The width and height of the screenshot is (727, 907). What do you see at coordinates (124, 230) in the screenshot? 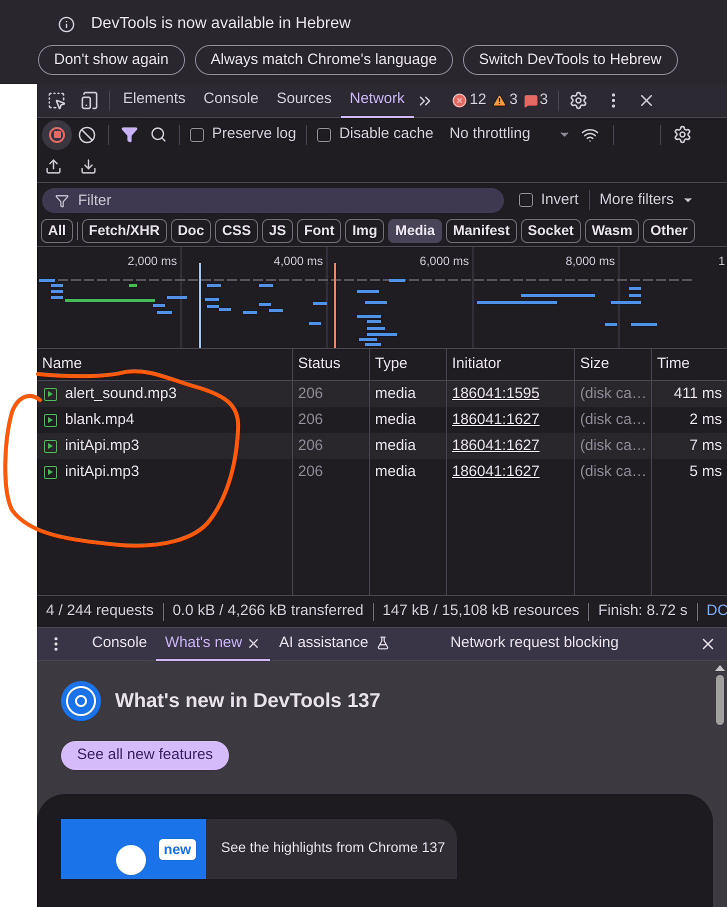
I see `type-filter-chip: Fetch/XHR` at bounding box center [124, 230].